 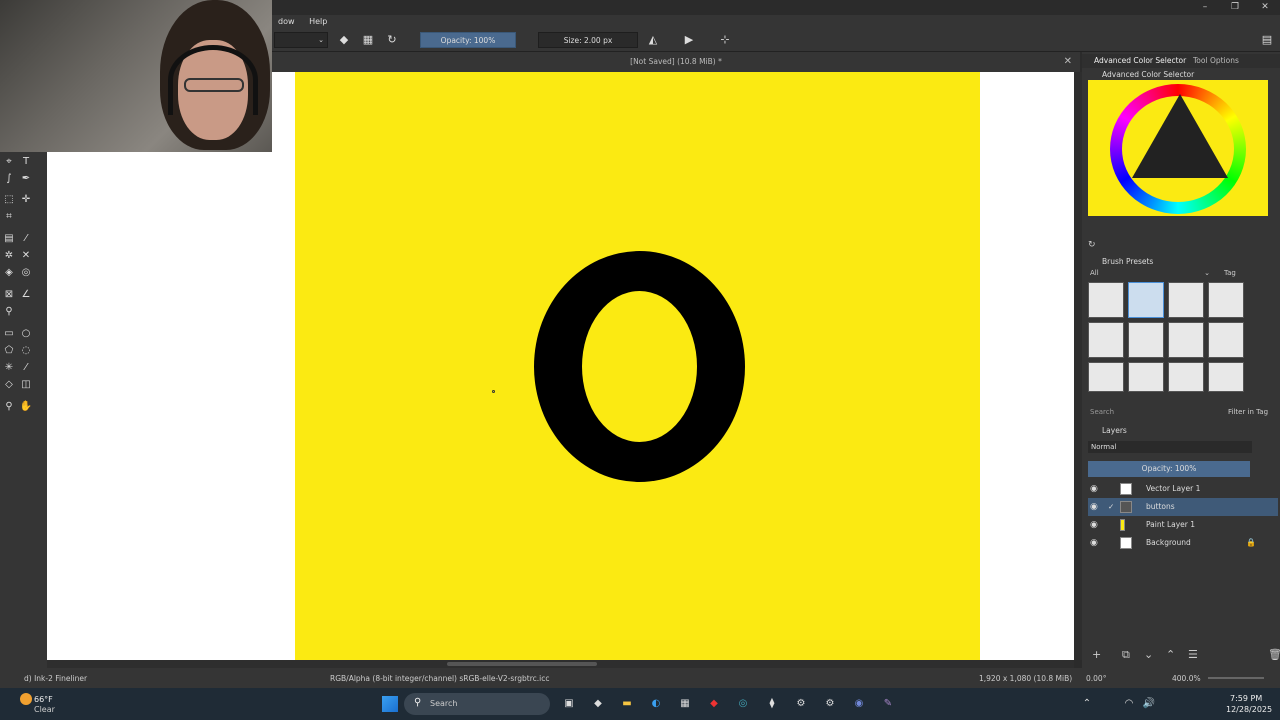 What do you see at coordinates (598, 704) in the screenshot?
I see `copilot-icon: ◆` at bounding box center [598, 704].